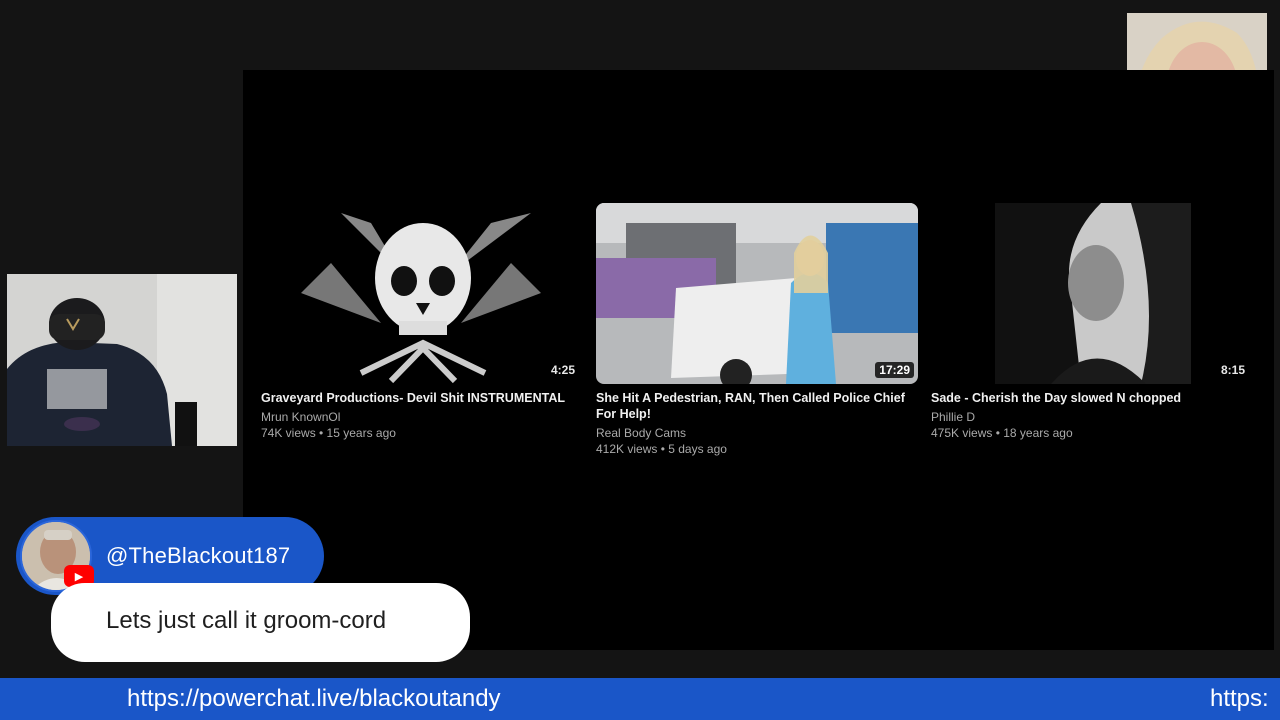 This screenshot has height=720, width=1280. I want to click on streamer-webcam-image, so click(122, 360).